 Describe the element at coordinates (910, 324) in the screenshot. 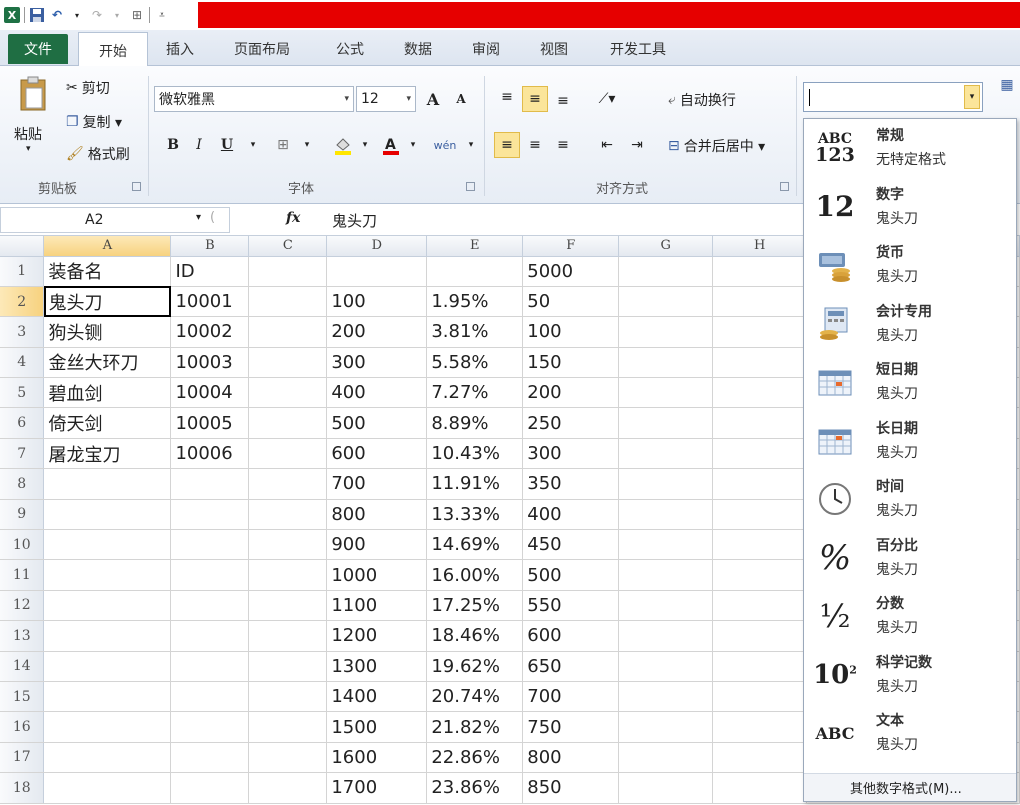

I see `format-option: 会计专用 鬼头刀` at that location.